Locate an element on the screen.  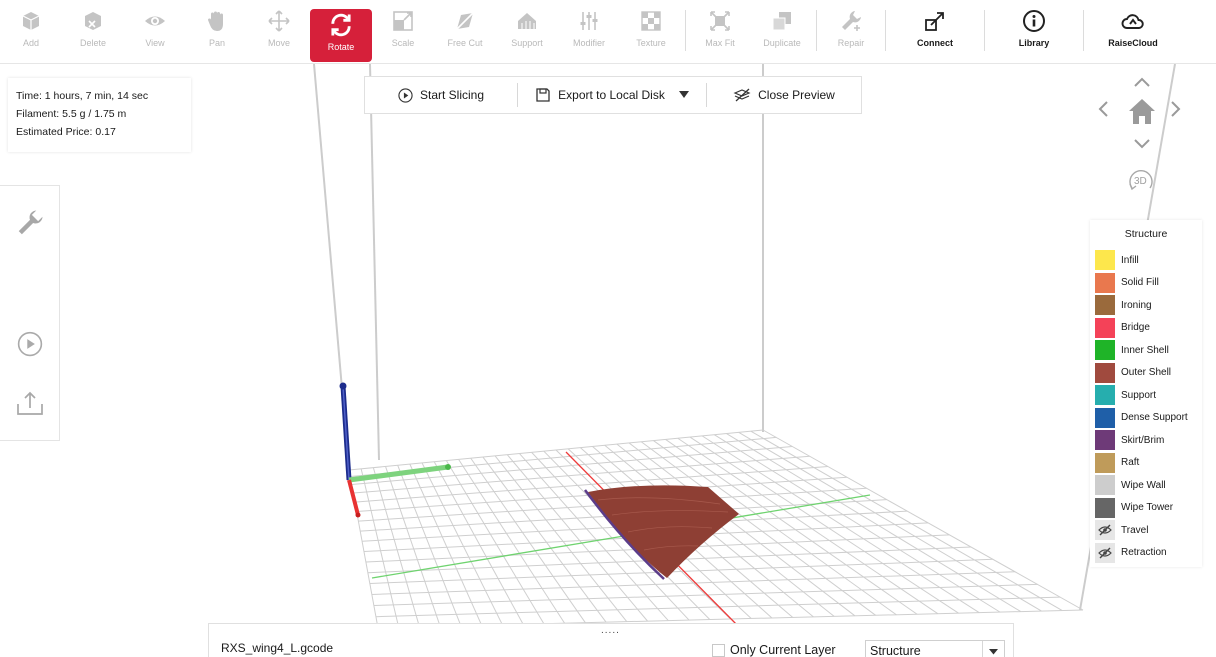
legend-title: Structure is located at coordinates (1146, 234).